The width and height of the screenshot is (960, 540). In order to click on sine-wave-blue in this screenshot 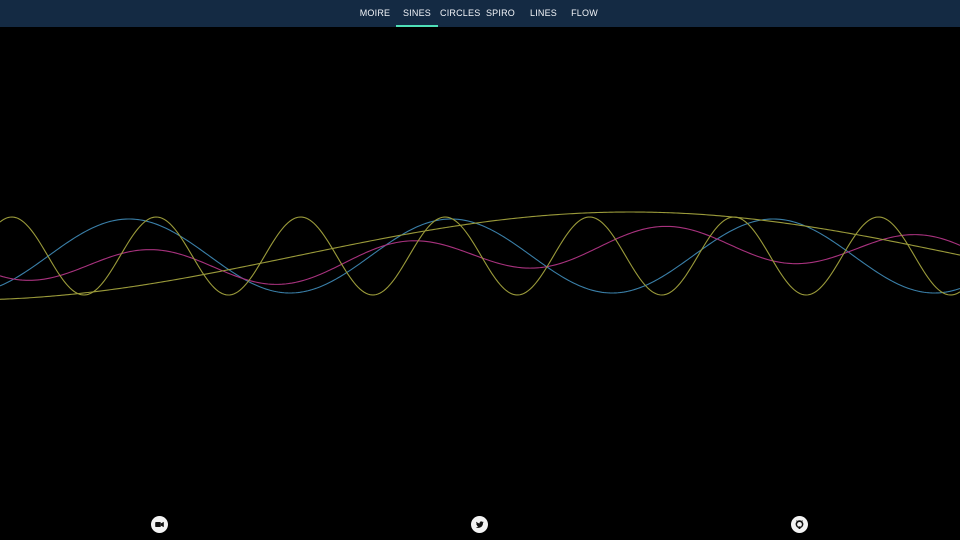, I will do `click(480, 256)`.